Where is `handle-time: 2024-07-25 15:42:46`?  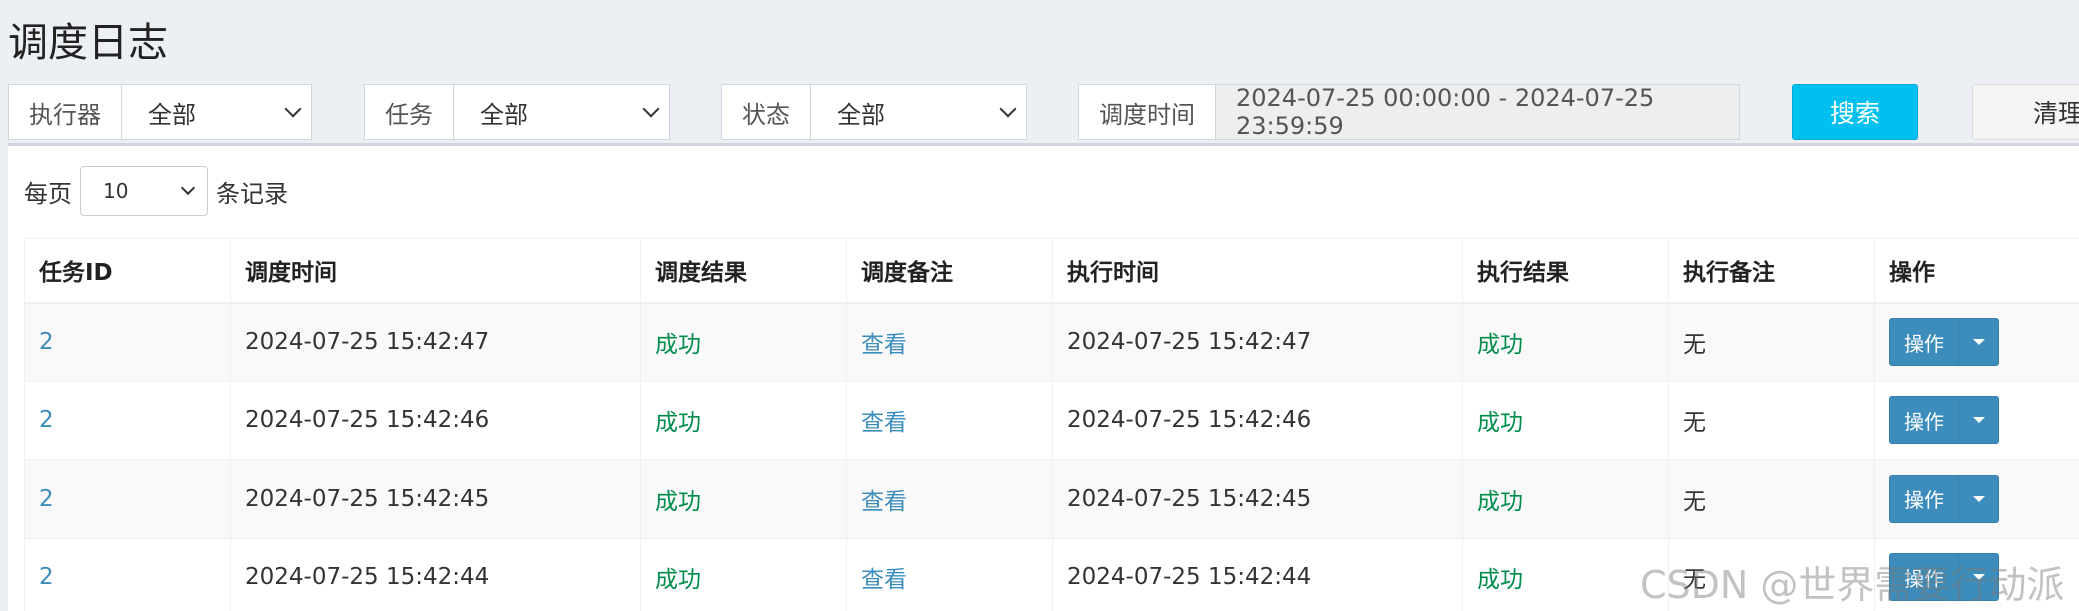
handle-time: 2024-07-25 15:42:46 is located at coordinates (1257, 420).